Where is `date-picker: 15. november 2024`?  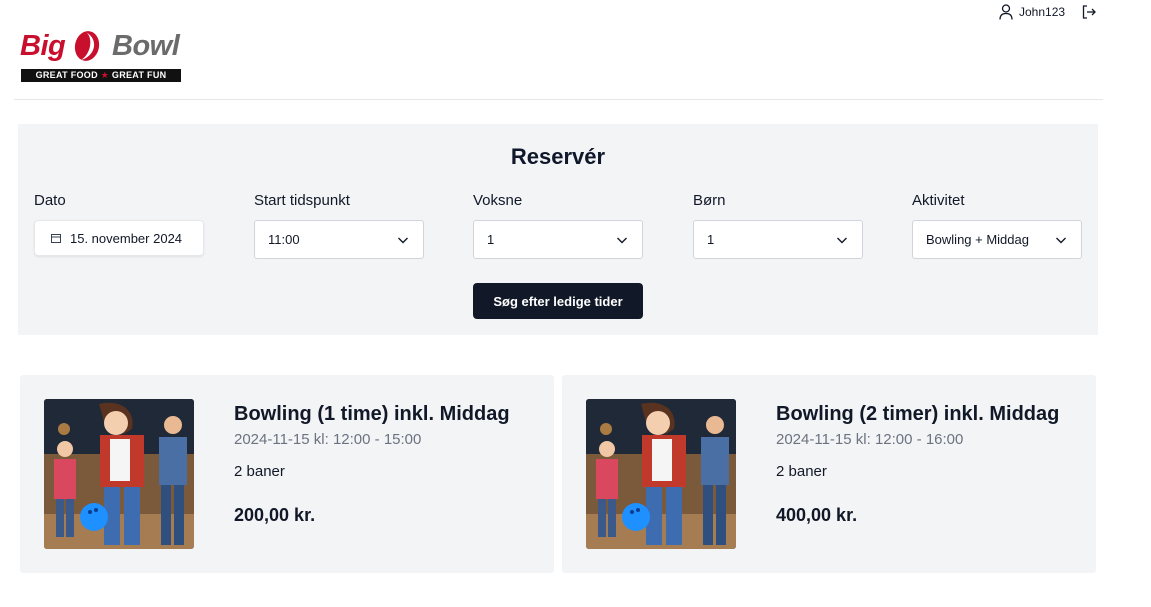 date-picker: 15. november 2024 is located at coordinates (119, 238).